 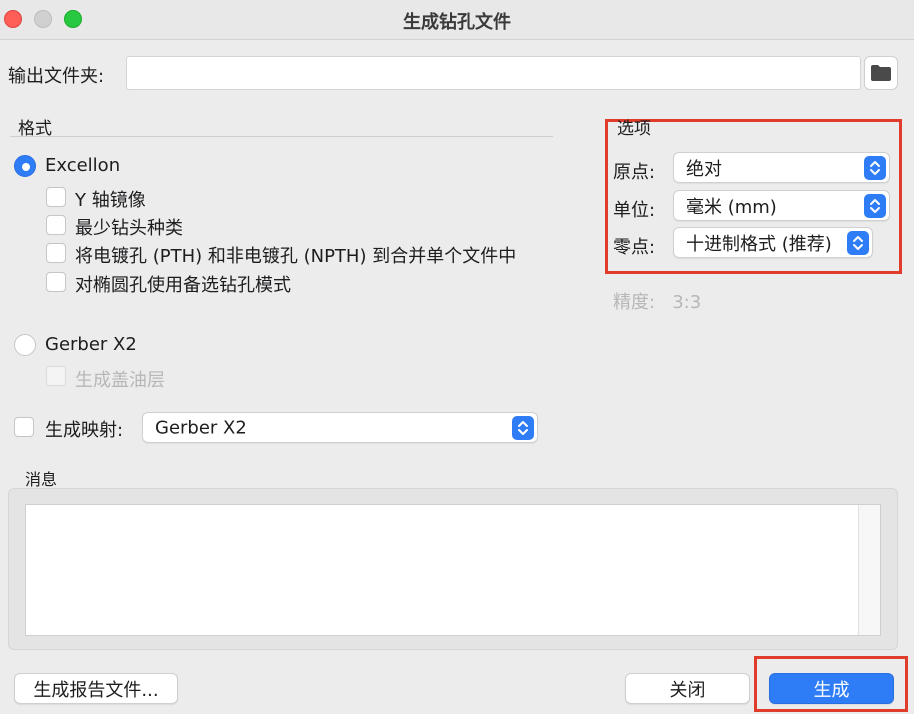 I want to click on messages-heading: 消息, so click(x=41, y=479).